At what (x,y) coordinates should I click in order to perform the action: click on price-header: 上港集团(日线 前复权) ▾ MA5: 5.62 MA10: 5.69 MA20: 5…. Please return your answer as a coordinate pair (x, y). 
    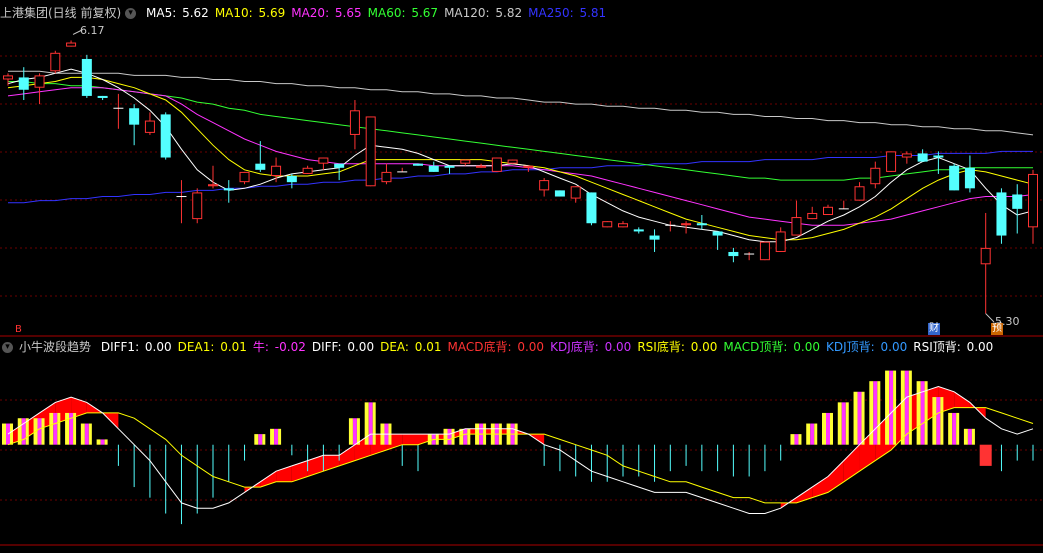
    Looking at the image, I should click on (309, 13).